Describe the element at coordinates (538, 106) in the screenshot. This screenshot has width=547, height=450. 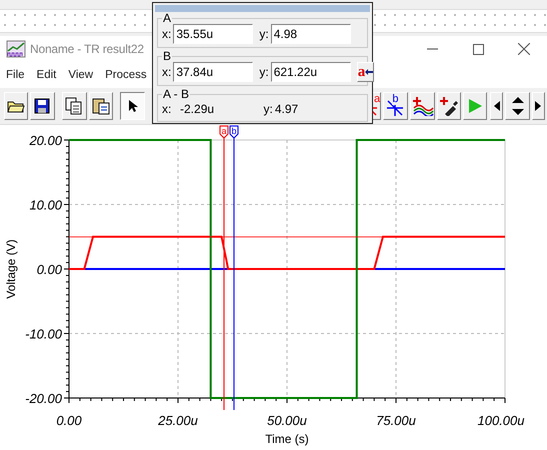
I see `right-arrow-icon` at that location.